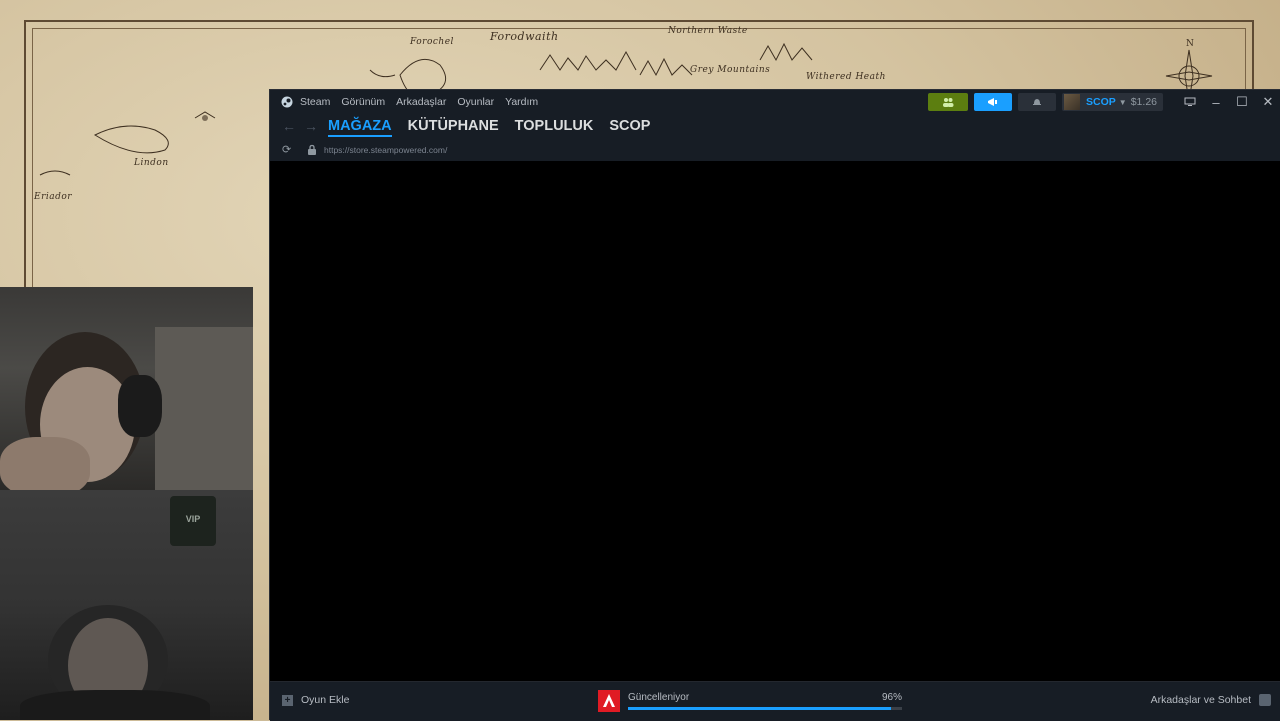 This screenshot has height=721, width=1280. I want to click on map-label: Grey Mountains, so click(730, 70).